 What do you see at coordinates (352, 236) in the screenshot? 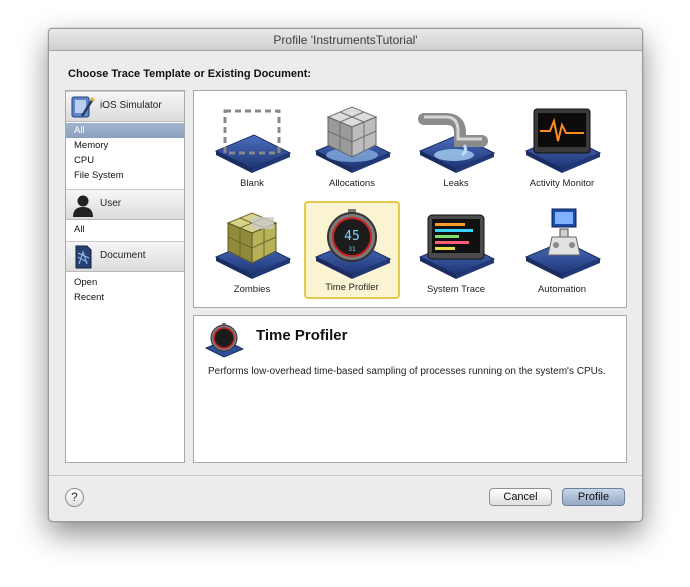
I see `stopwatch-digits: 45` at bounding box center [352, 236].